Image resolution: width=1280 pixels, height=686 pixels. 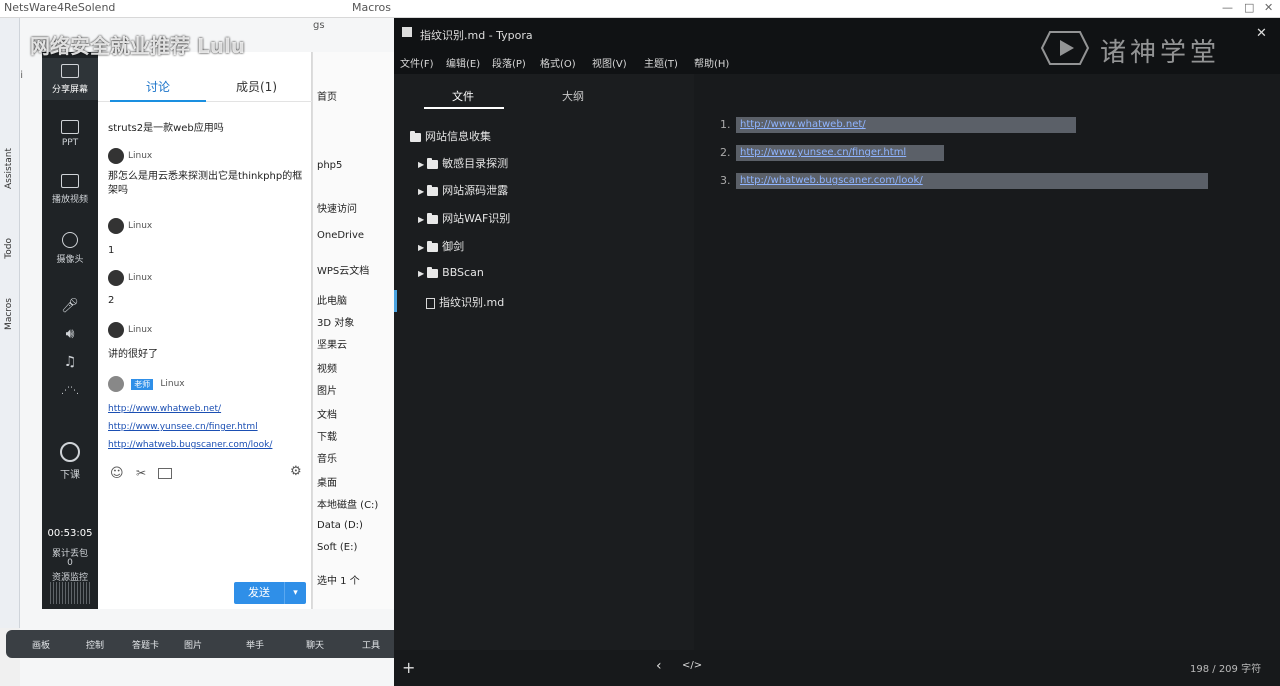 I want to click on send-button: 发送, so click(x=259, y=593).